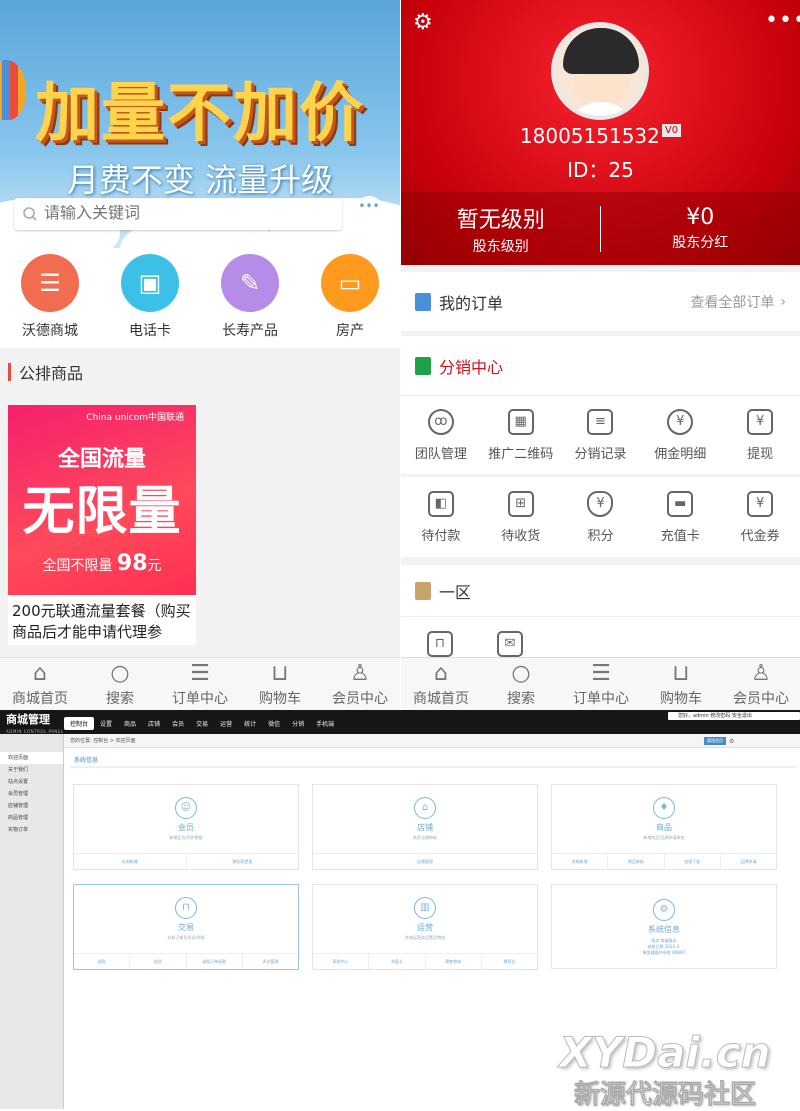  What do you see at coordinates (761, 674) in the screenshot?
I see `user-icon: ♙` at bounding box center [761, 674].